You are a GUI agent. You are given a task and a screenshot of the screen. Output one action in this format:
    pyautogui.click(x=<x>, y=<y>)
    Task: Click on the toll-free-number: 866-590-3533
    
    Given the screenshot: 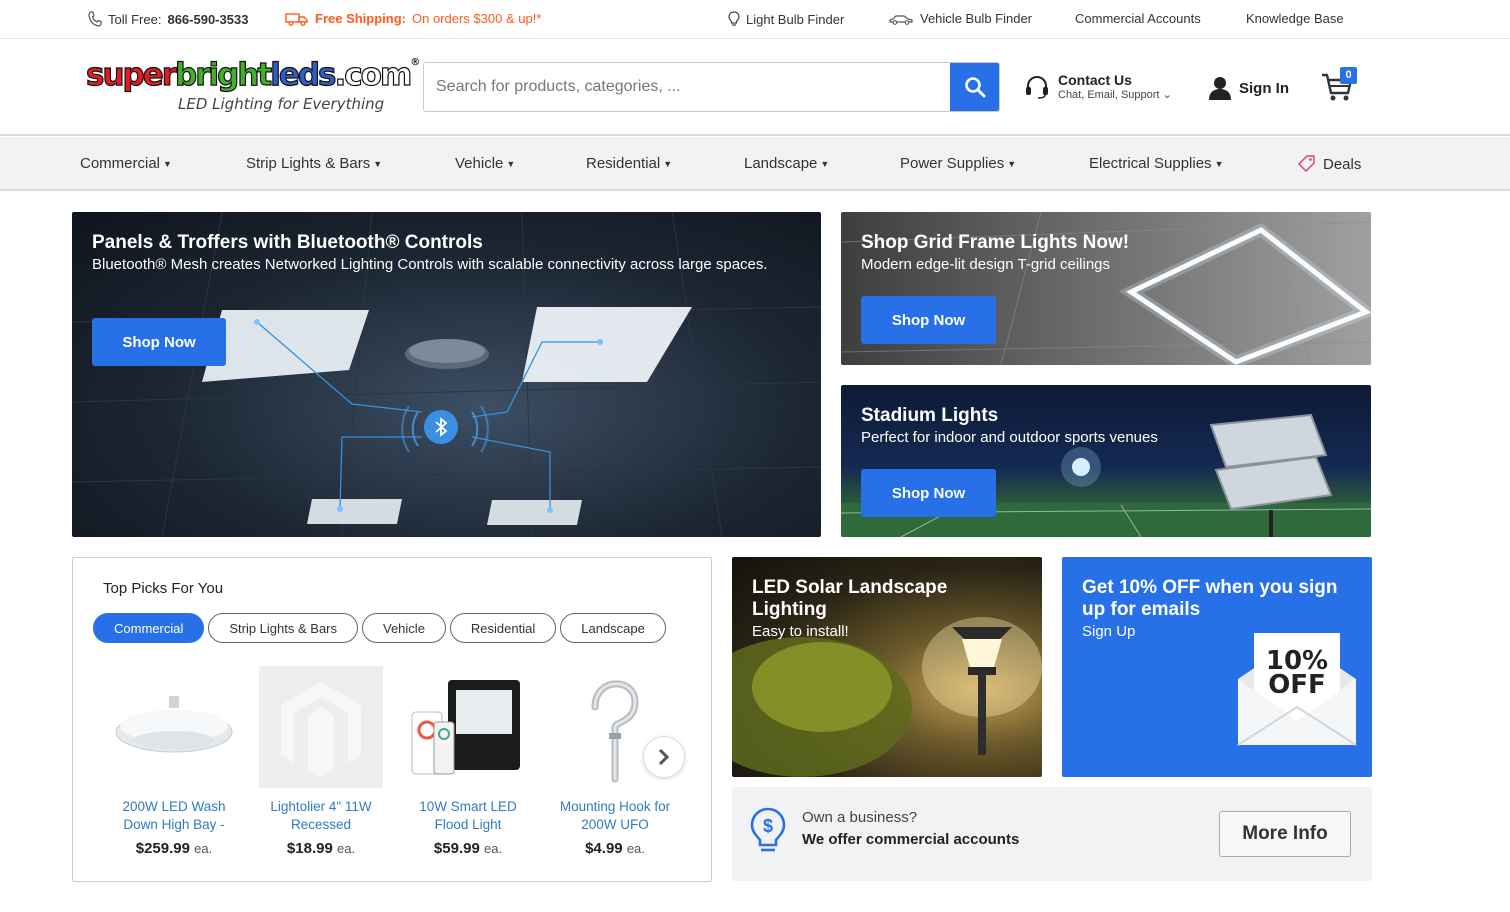 What is the action you would take?
    pyautogui.click(x=208, y=19)
    